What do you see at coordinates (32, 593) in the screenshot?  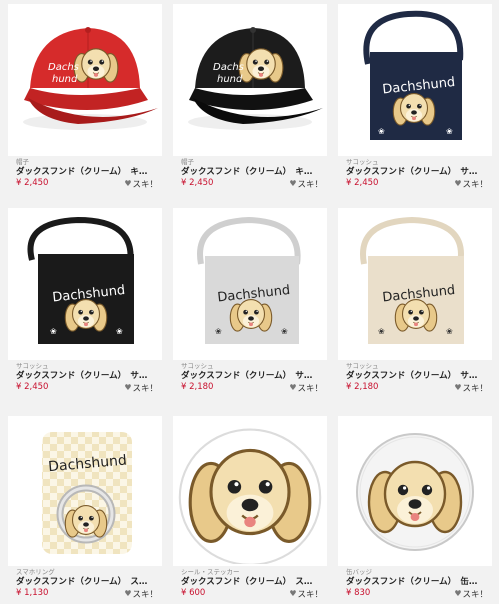 I see `product-price: ¥ 1,130` at bounding box center [32, 593].